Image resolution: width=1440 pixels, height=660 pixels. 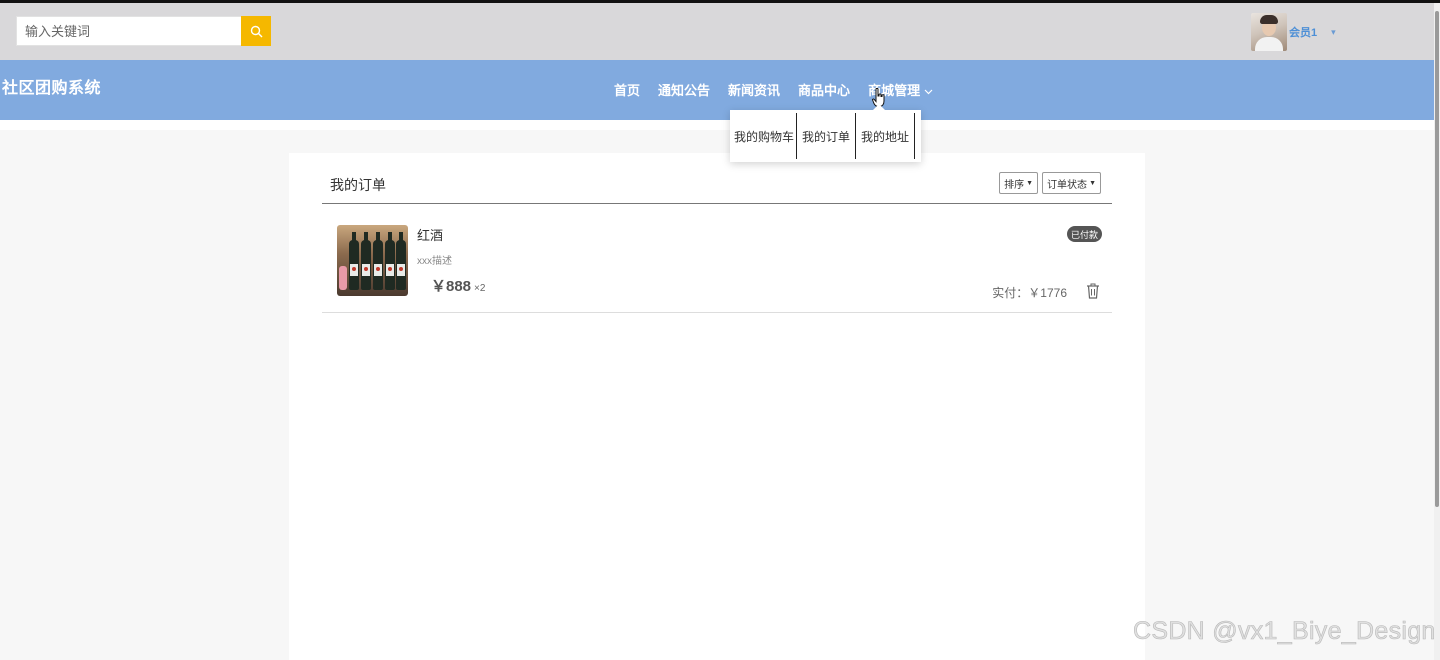 I want to click on quantity: ×2, so click(x=480, y=288).